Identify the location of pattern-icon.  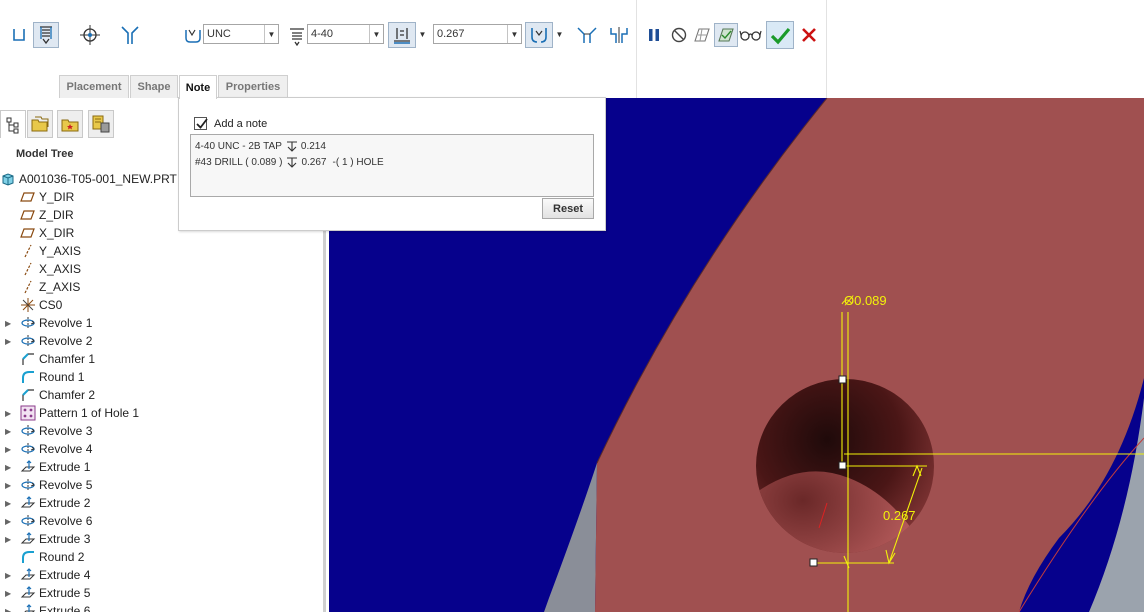
(28, 413).